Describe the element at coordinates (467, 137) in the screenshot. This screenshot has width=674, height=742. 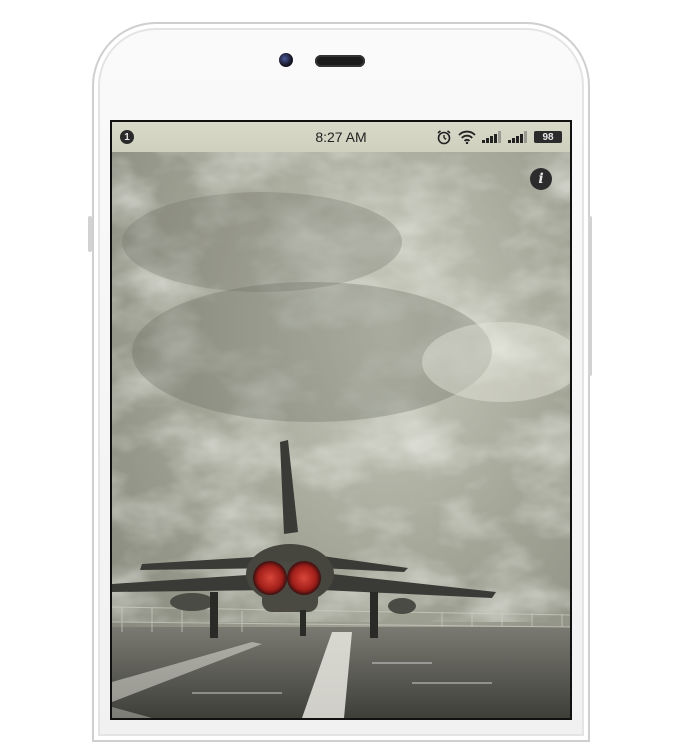
I see `wifi-icon` at that location.